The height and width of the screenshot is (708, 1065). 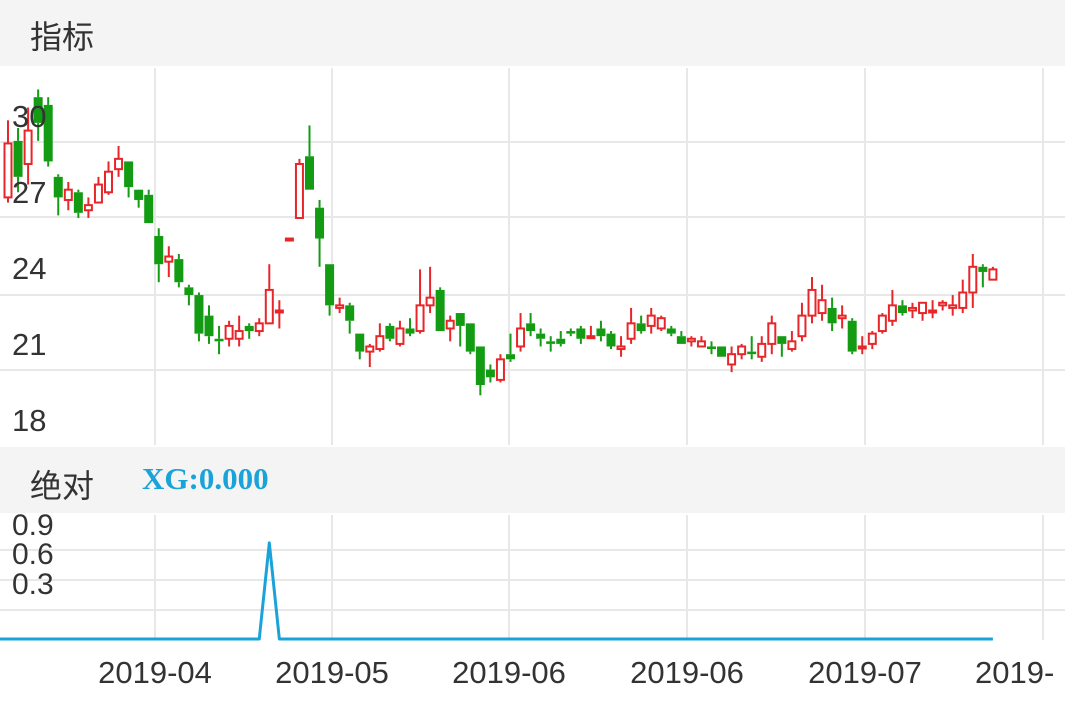 I want to click on x-tick-label: 2019-05, so click(x=332, y=672).